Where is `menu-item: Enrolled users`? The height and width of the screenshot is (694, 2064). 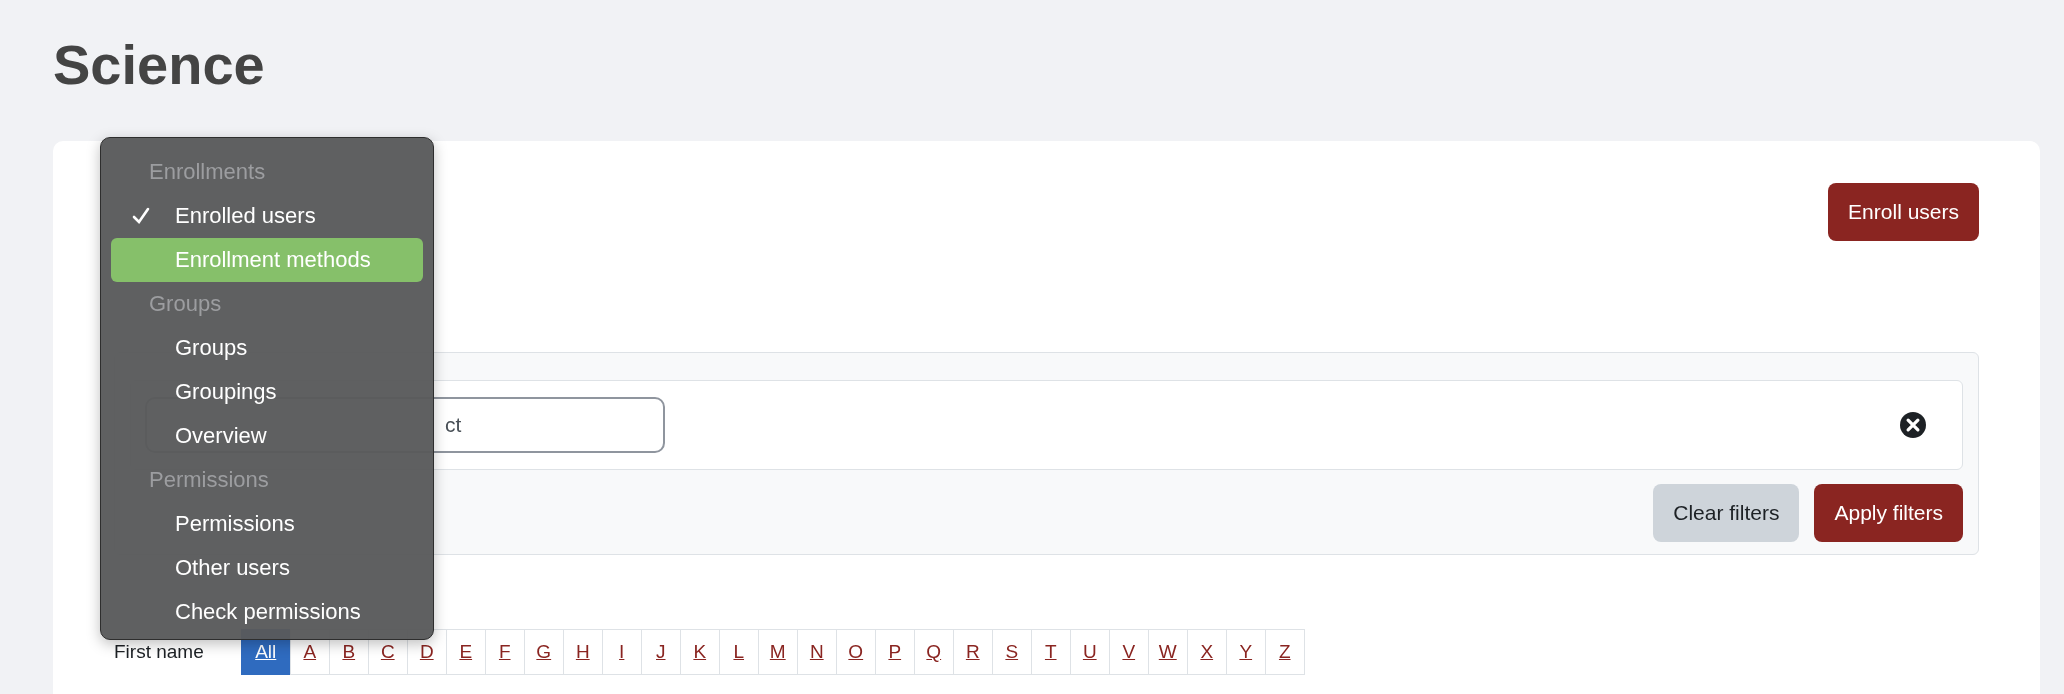
menu-item: Enrolled users is located at coordinates (267, 216).